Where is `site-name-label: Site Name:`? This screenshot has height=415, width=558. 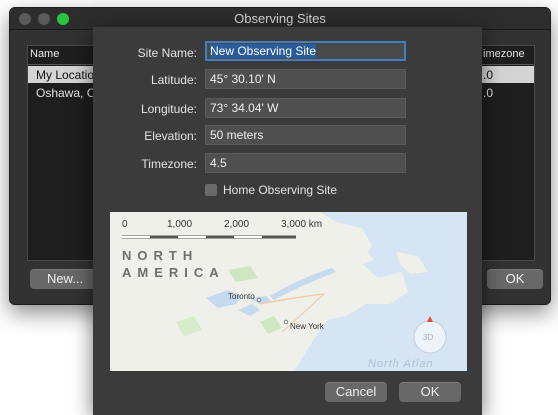 site-name-label: Site Name: is located at coordinates (167, 53).